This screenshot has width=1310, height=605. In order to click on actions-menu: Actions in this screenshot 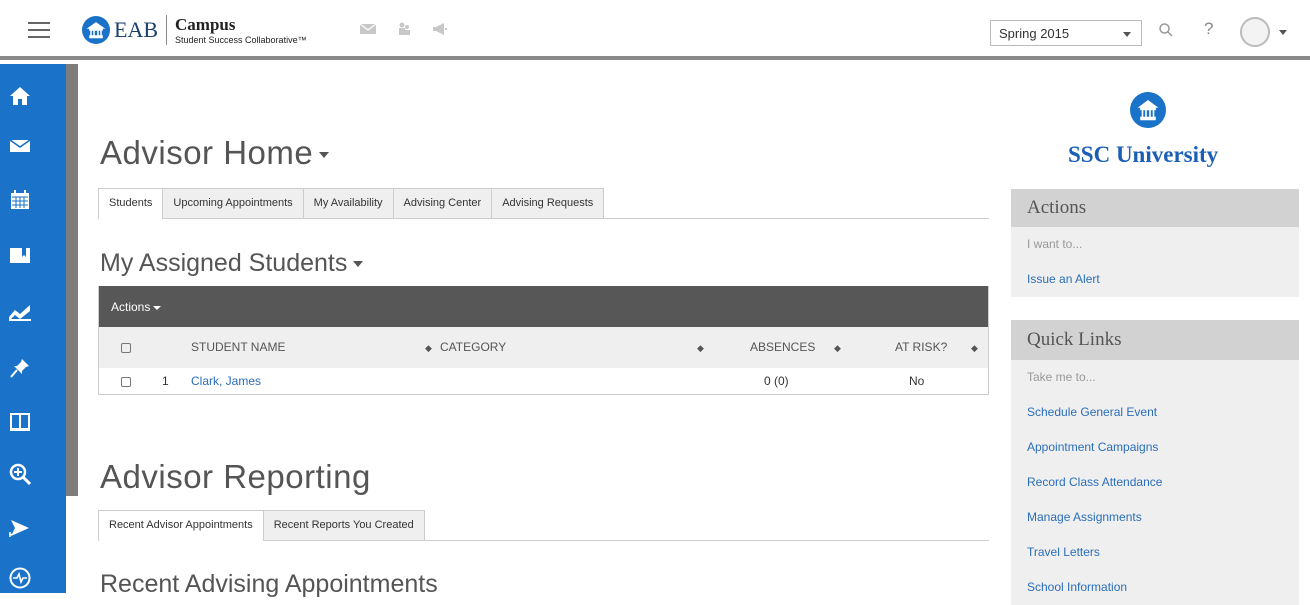, I will do `click(136, 307)`.